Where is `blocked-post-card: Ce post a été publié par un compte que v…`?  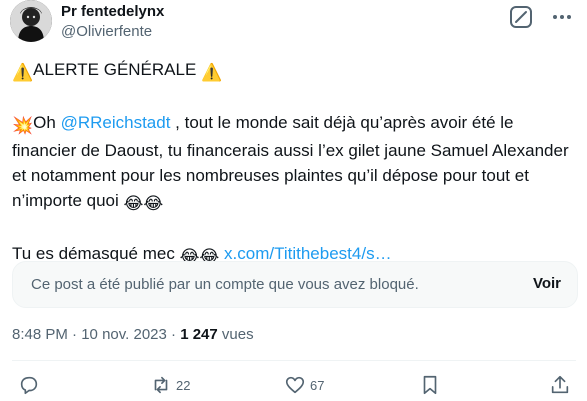
blocked-post-card: Ce post a été publié par un compte que v… is located at coordinates (295, 284).